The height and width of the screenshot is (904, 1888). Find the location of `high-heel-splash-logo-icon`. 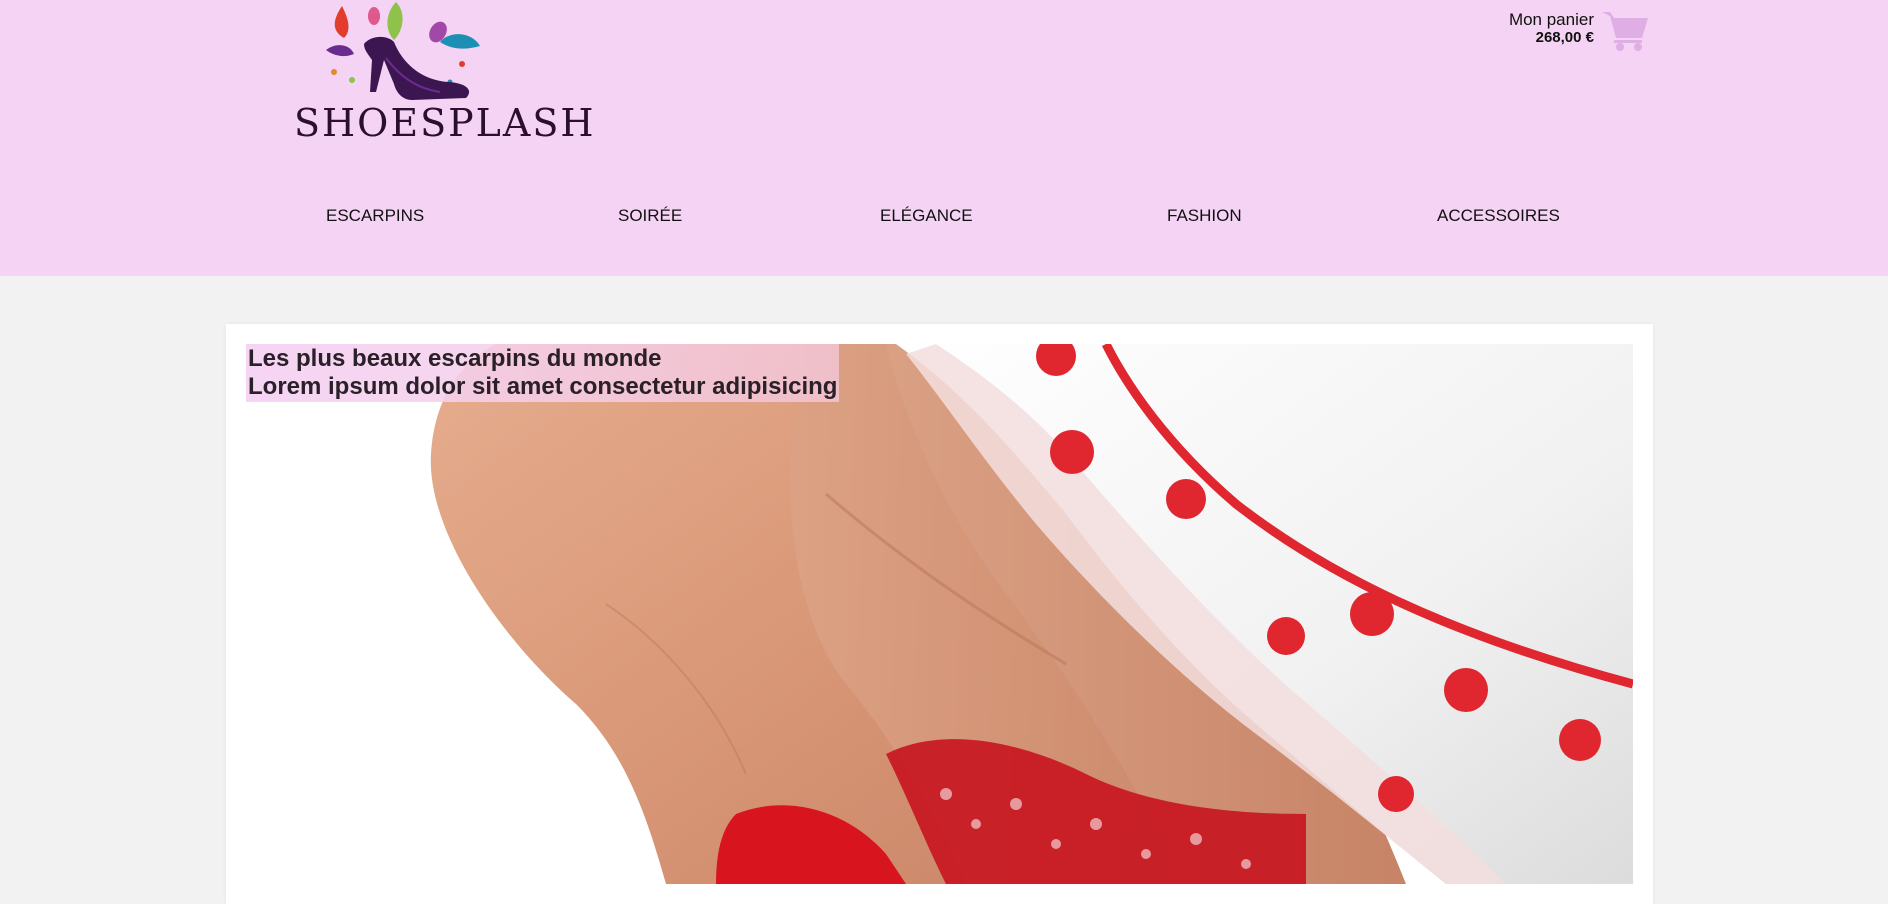

high-heel-splash-logo-icon is located at coordinates (403, 51).